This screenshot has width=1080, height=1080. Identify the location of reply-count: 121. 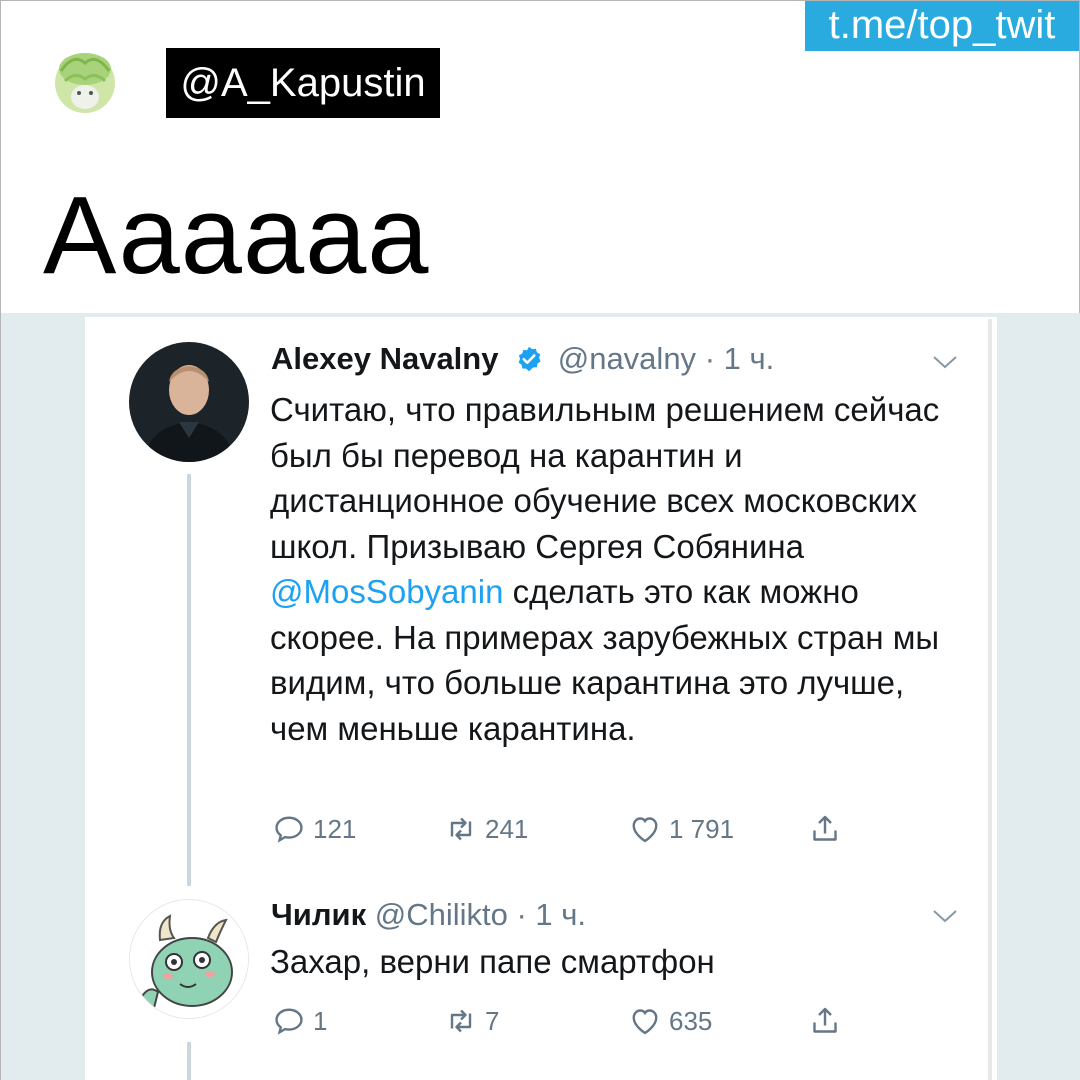
(335, 828).